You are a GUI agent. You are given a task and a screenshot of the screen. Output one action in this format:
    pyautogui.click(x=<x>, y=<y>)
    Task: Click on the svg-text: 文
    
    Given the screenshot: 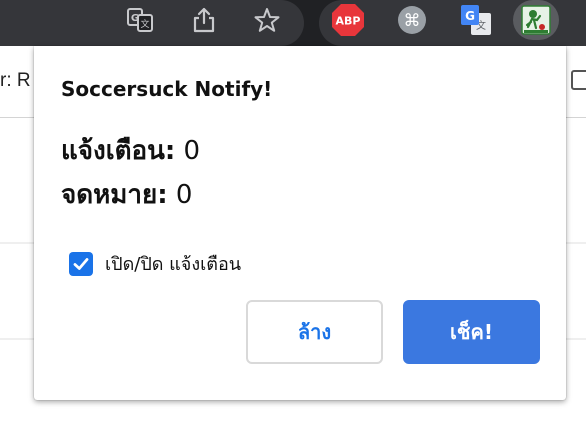 What is the action you would take?
    pyautogui.click(x=144, y=24)
    